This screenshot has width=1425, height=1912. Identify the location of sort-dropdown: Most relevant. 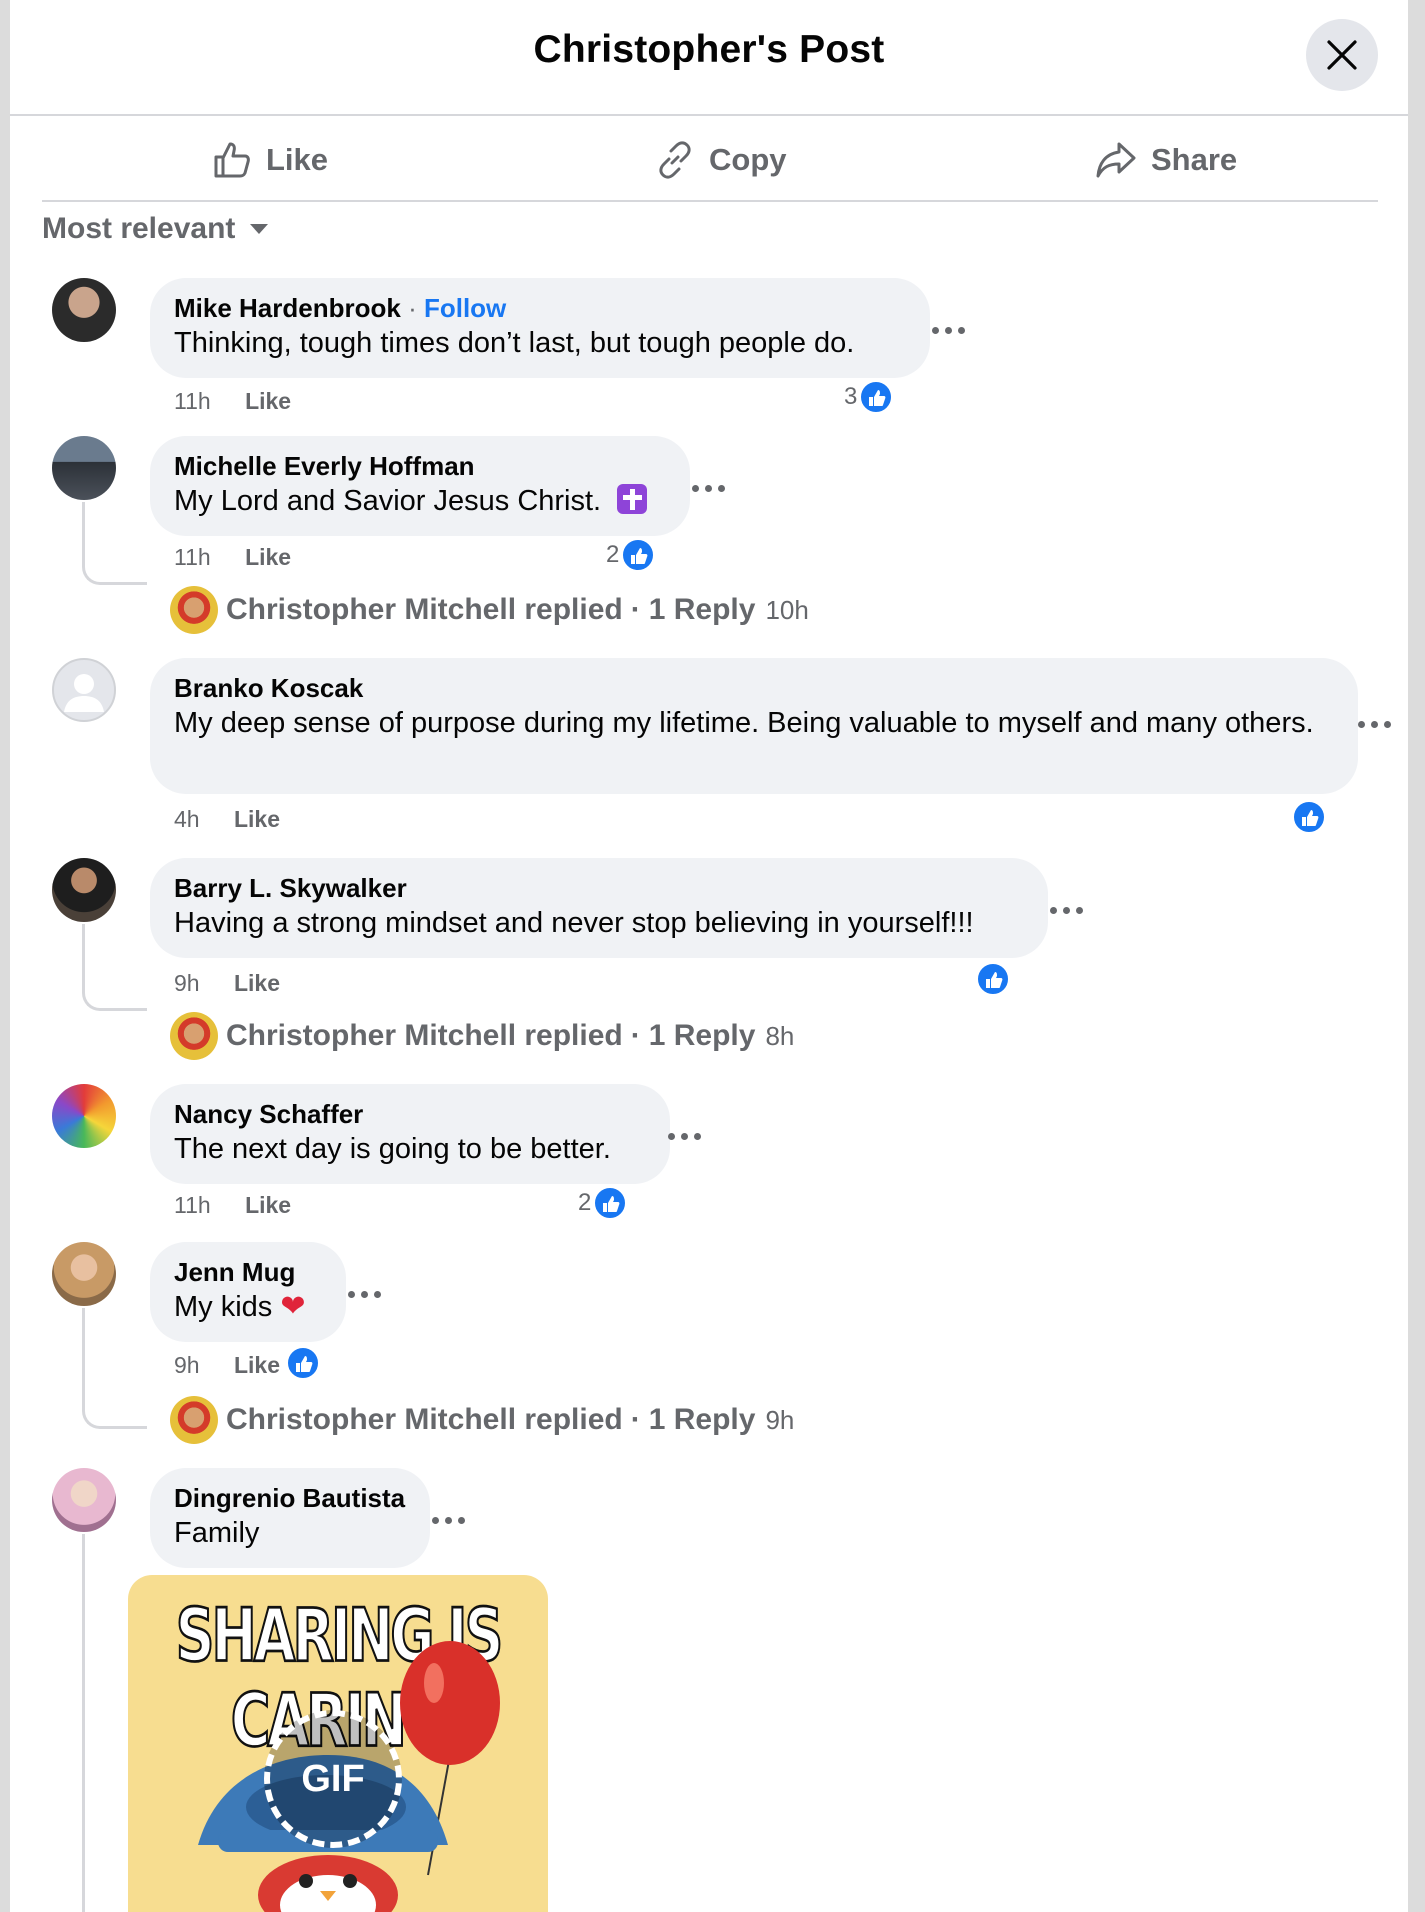
(155, 229).